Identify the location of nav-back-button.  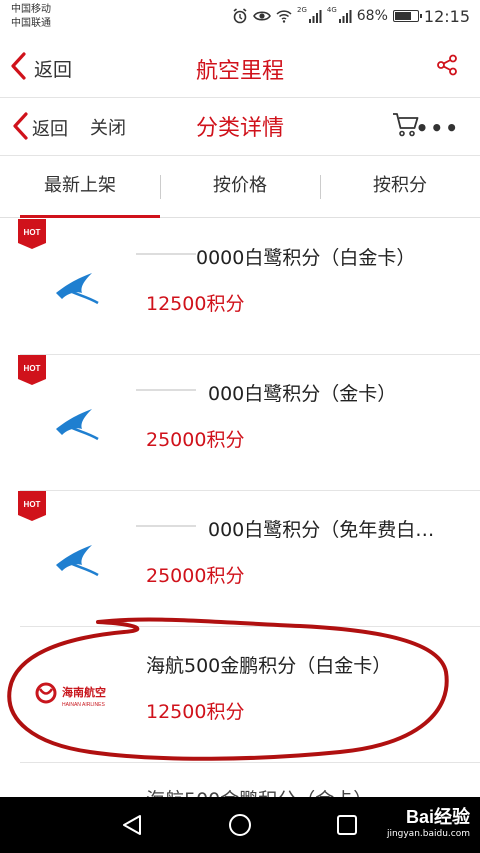
(132, 827).